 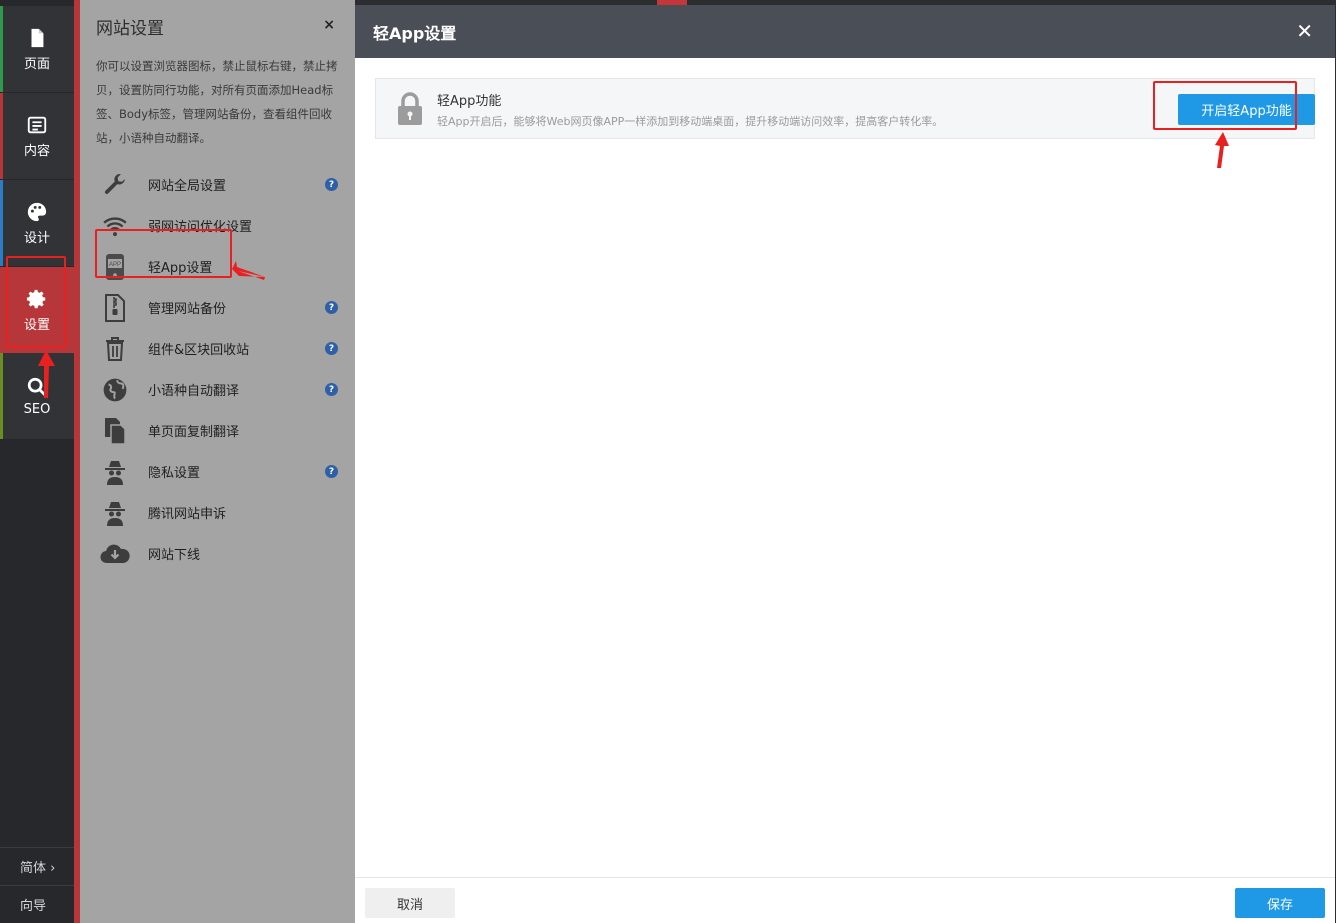 I want to click on trash-icon, so click(x=115, y=349).